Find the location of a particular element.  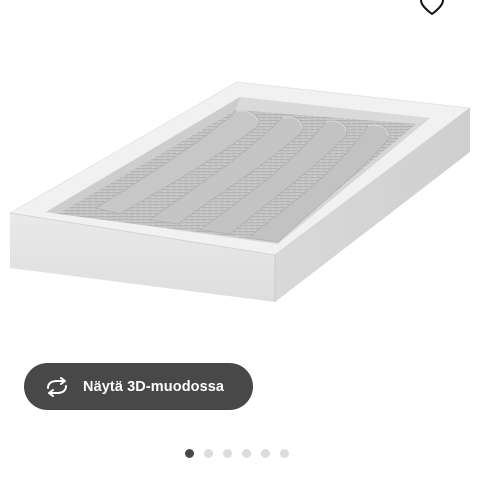

view-3d-button: Näytä 3D-muodossa is located at coordinates (138, 386).